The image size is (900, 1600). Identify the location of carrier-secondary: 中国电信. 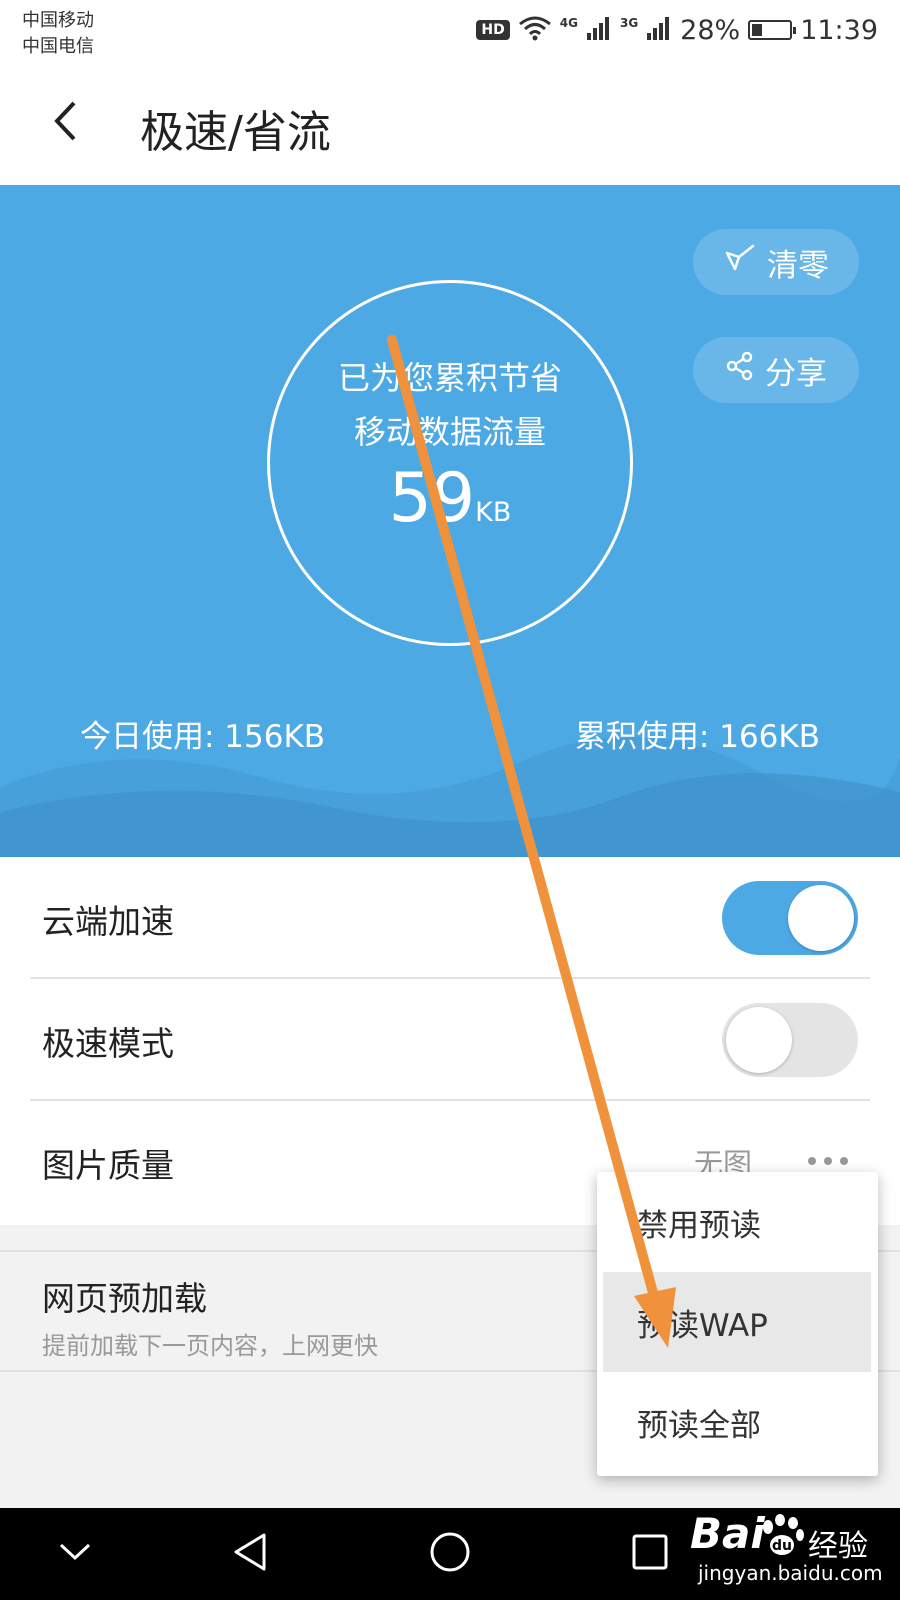
(58, 46).